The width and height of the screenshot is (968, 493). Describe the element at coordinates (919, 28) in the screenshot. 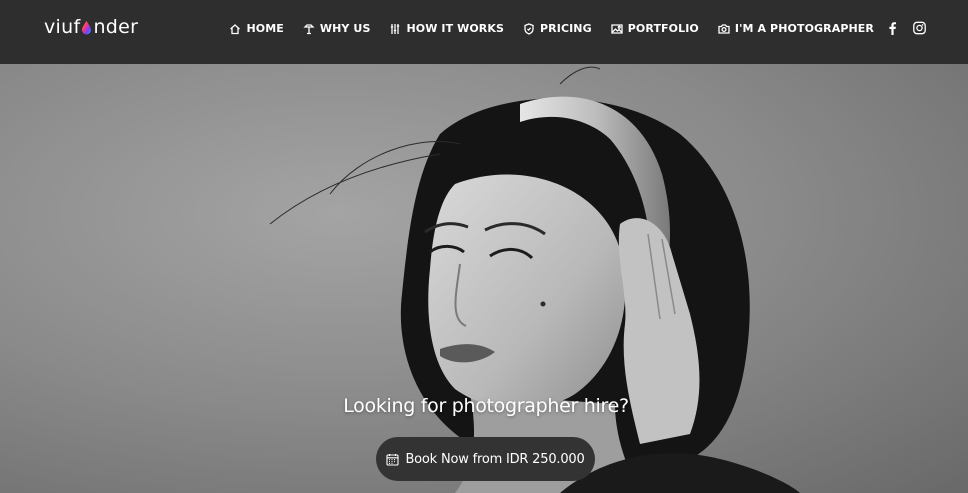

I see `instagram-icon` at that location.